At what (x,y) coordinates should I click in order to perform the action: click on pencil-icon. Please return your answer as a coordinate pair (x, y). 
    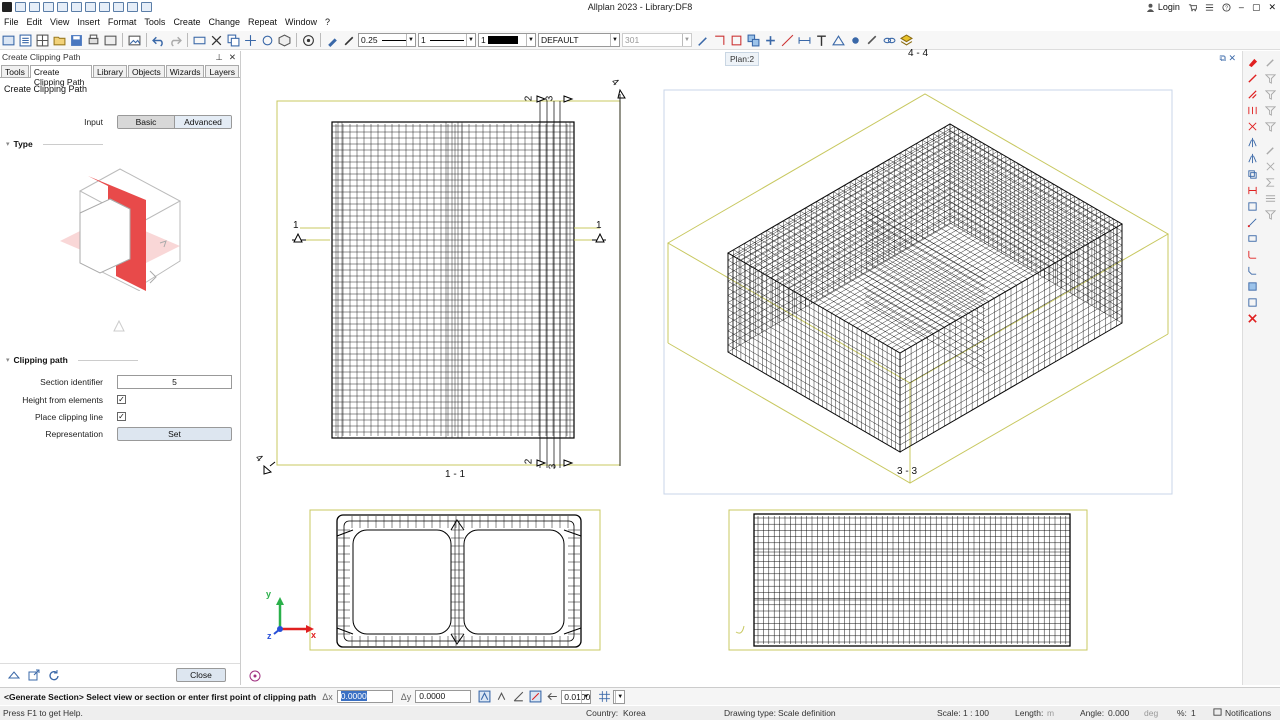
    Looking at the image, I should click on (1270, 62).